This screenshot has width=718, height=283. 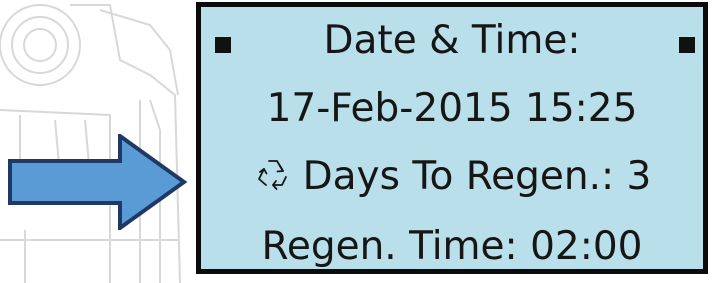 What do you see at coordinates (98, 182) in the screenshot?
I see `arrow-right-icon` at bounding box center [98, 182].